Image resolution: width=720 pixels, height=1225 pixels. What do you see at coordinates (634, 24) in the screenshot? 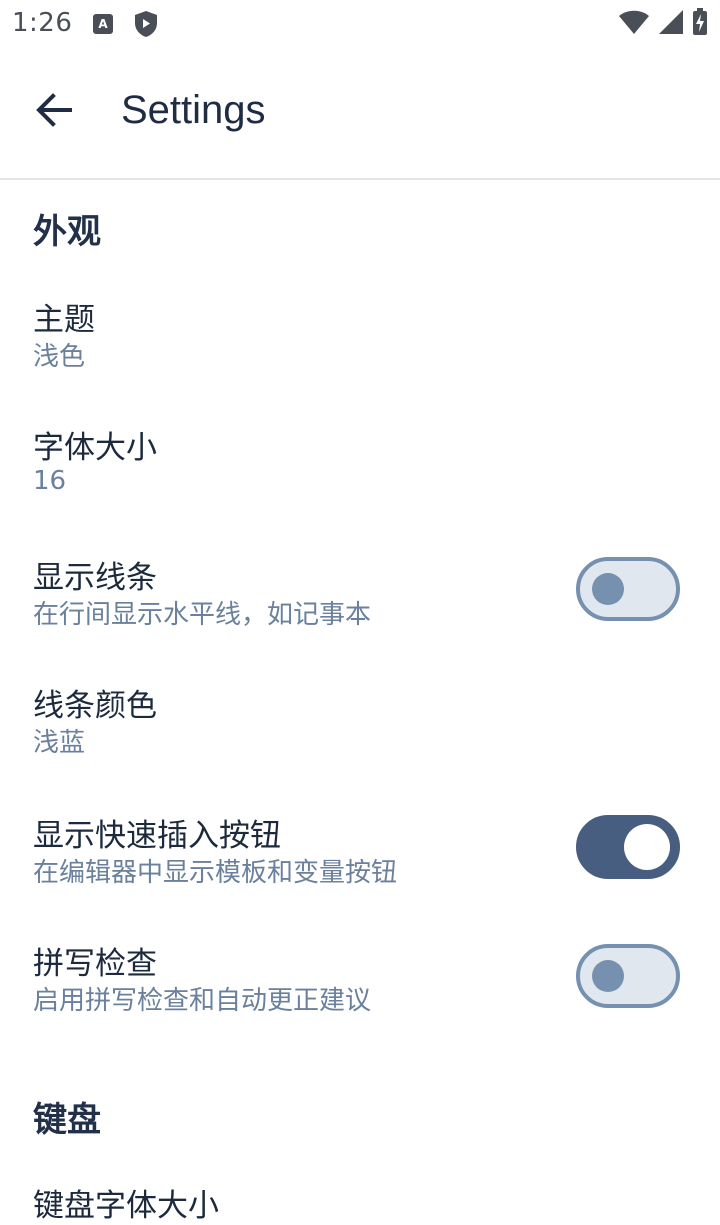
I see `wifi-icon` at bounding box center [634, 24].